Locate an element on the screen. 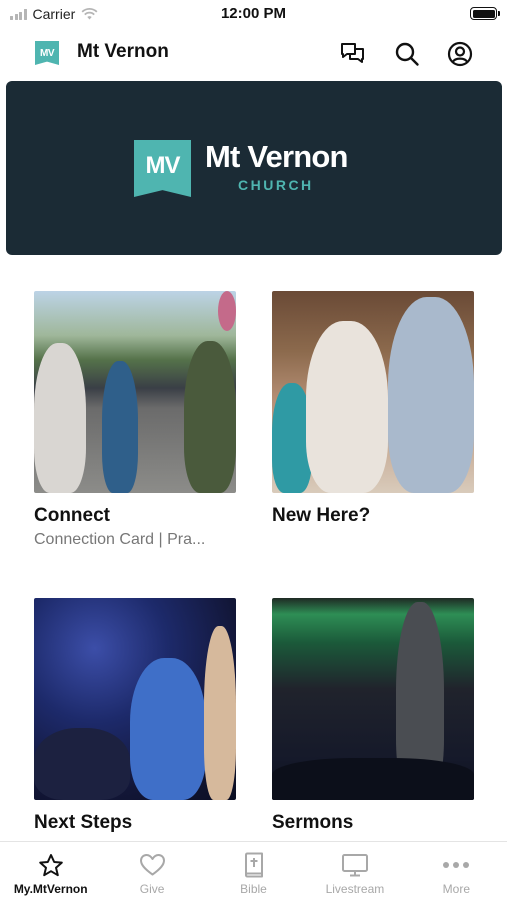  search-icon is located at coordinates (407, 54).